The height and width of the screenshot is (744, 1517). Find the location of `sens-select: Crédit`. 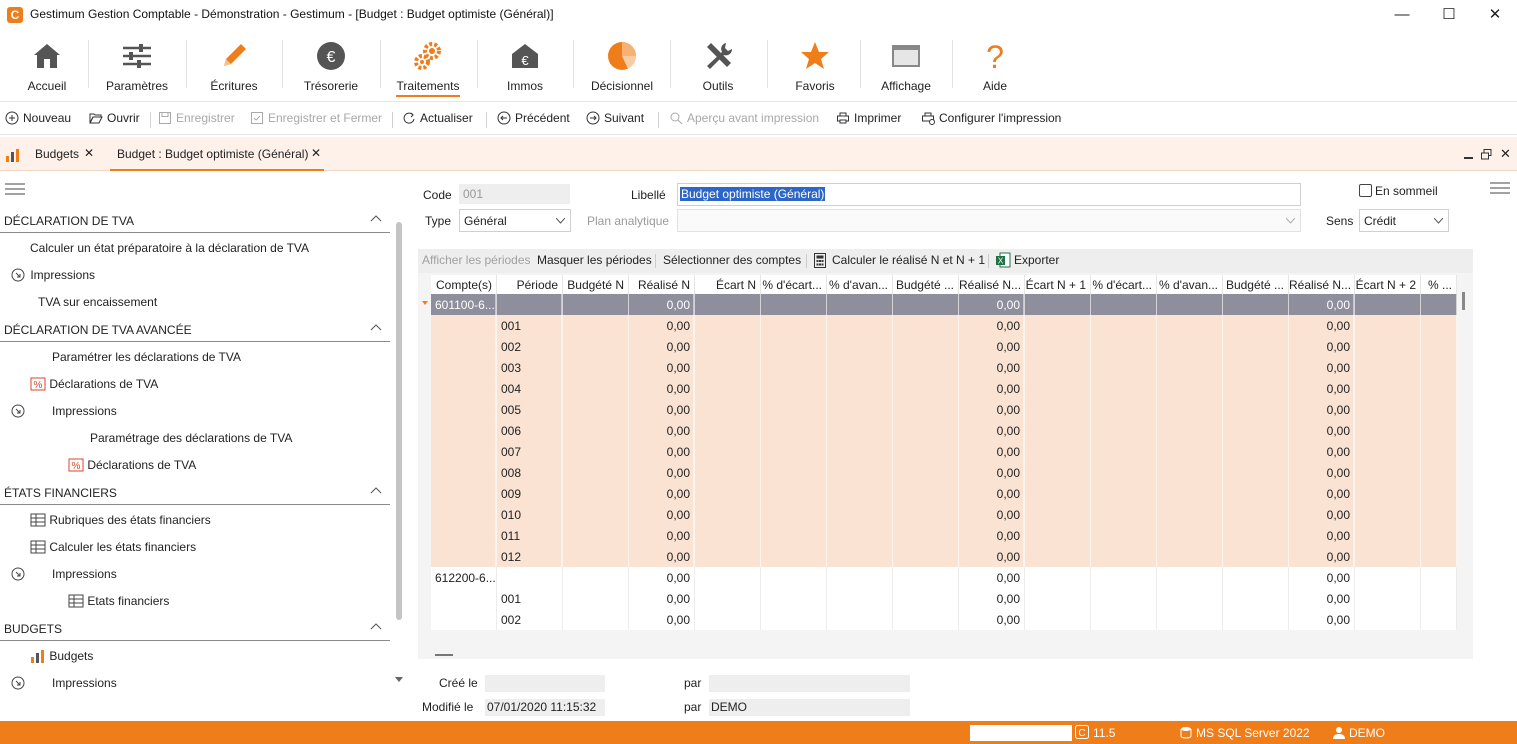

sens-select: Crédit is located at coordinates (1404, 220).